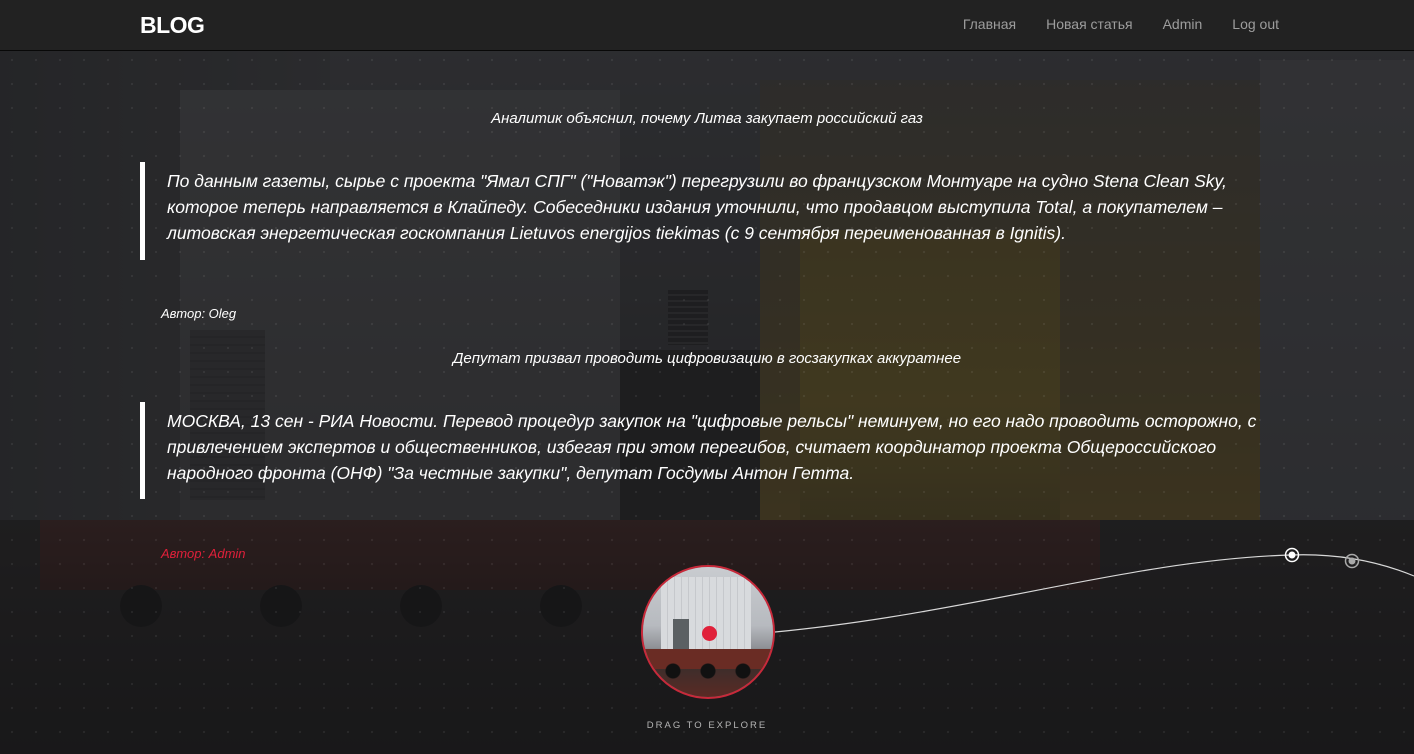  I want to click on drag-to-explore-label: DRAG TO EXPLORE, so click(707, 725).